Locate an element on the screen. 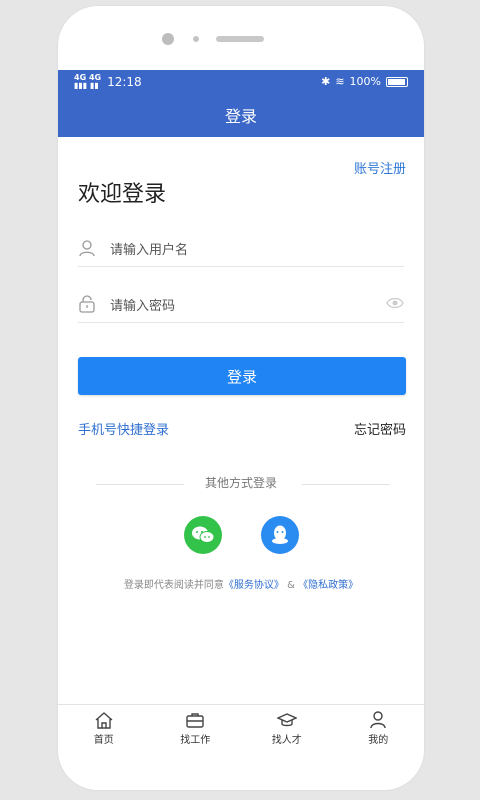  page-title: 登录 is located at coordinates (240, 116).